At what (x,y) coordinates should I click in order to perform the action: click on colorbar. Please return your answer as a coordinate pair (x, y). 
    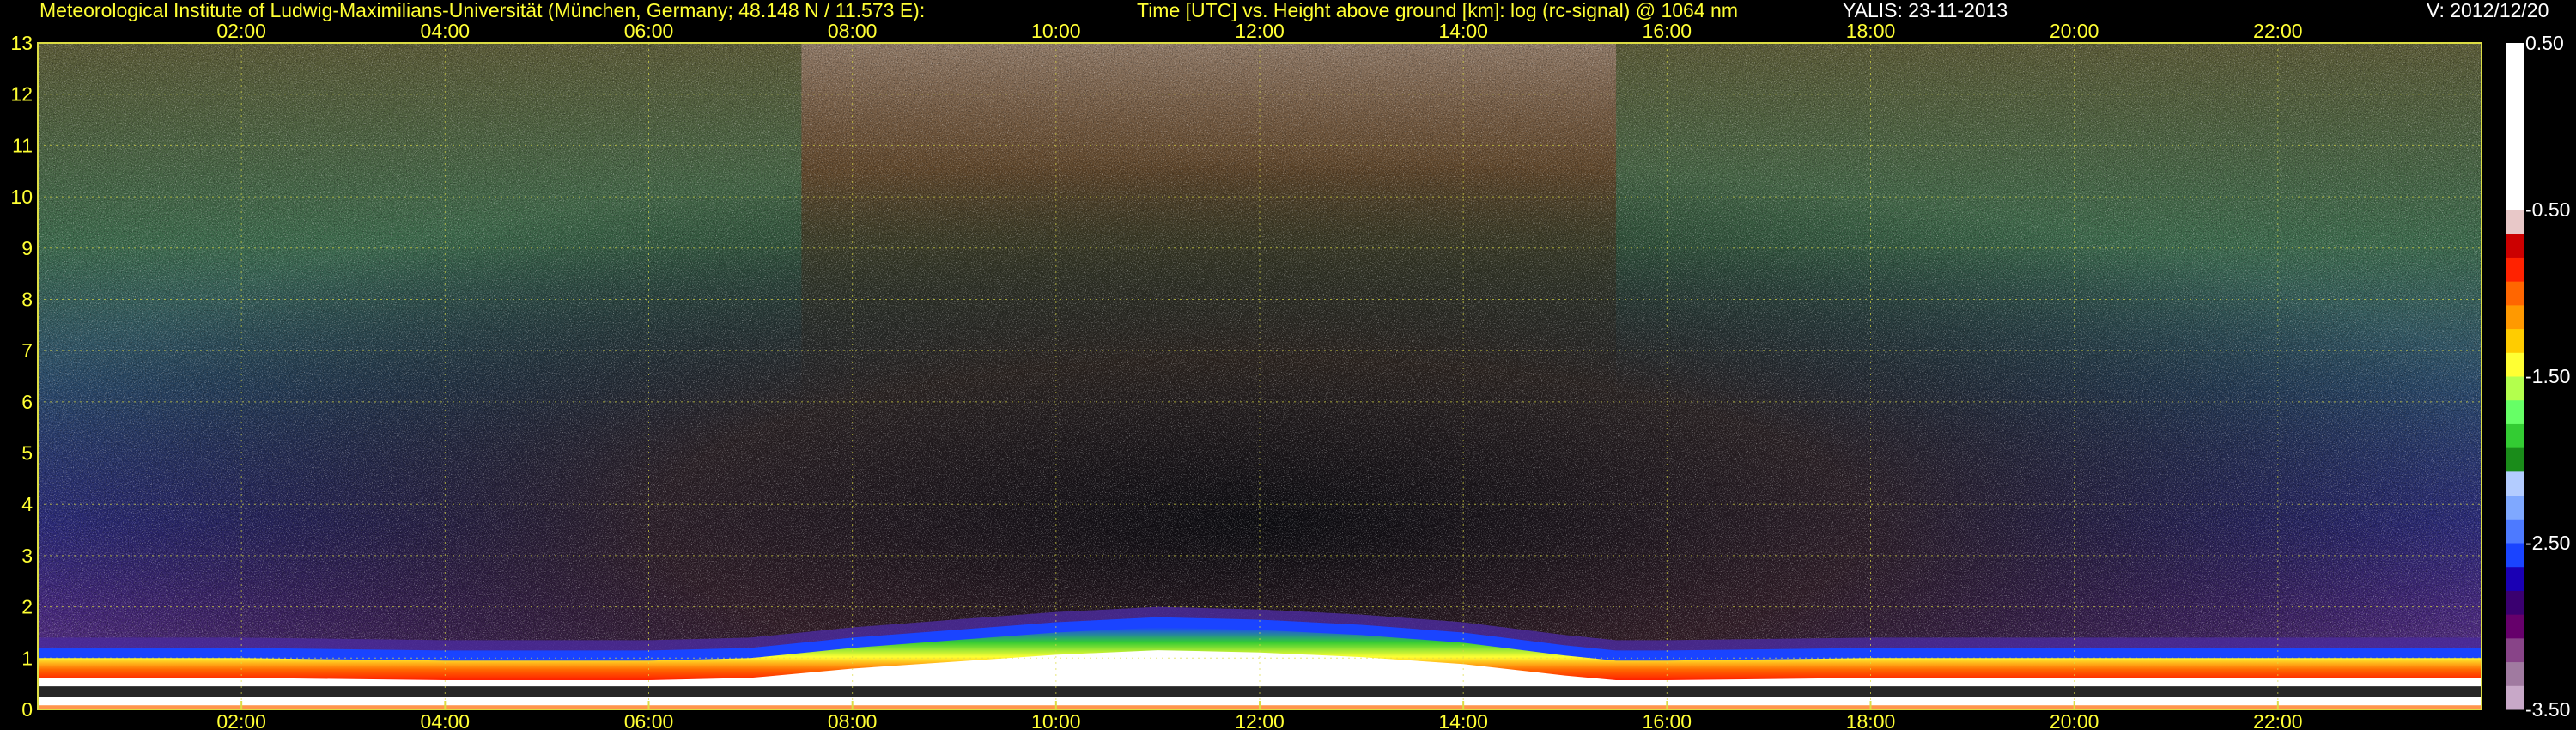
    Looking at the image, I should click on (2515, 376).